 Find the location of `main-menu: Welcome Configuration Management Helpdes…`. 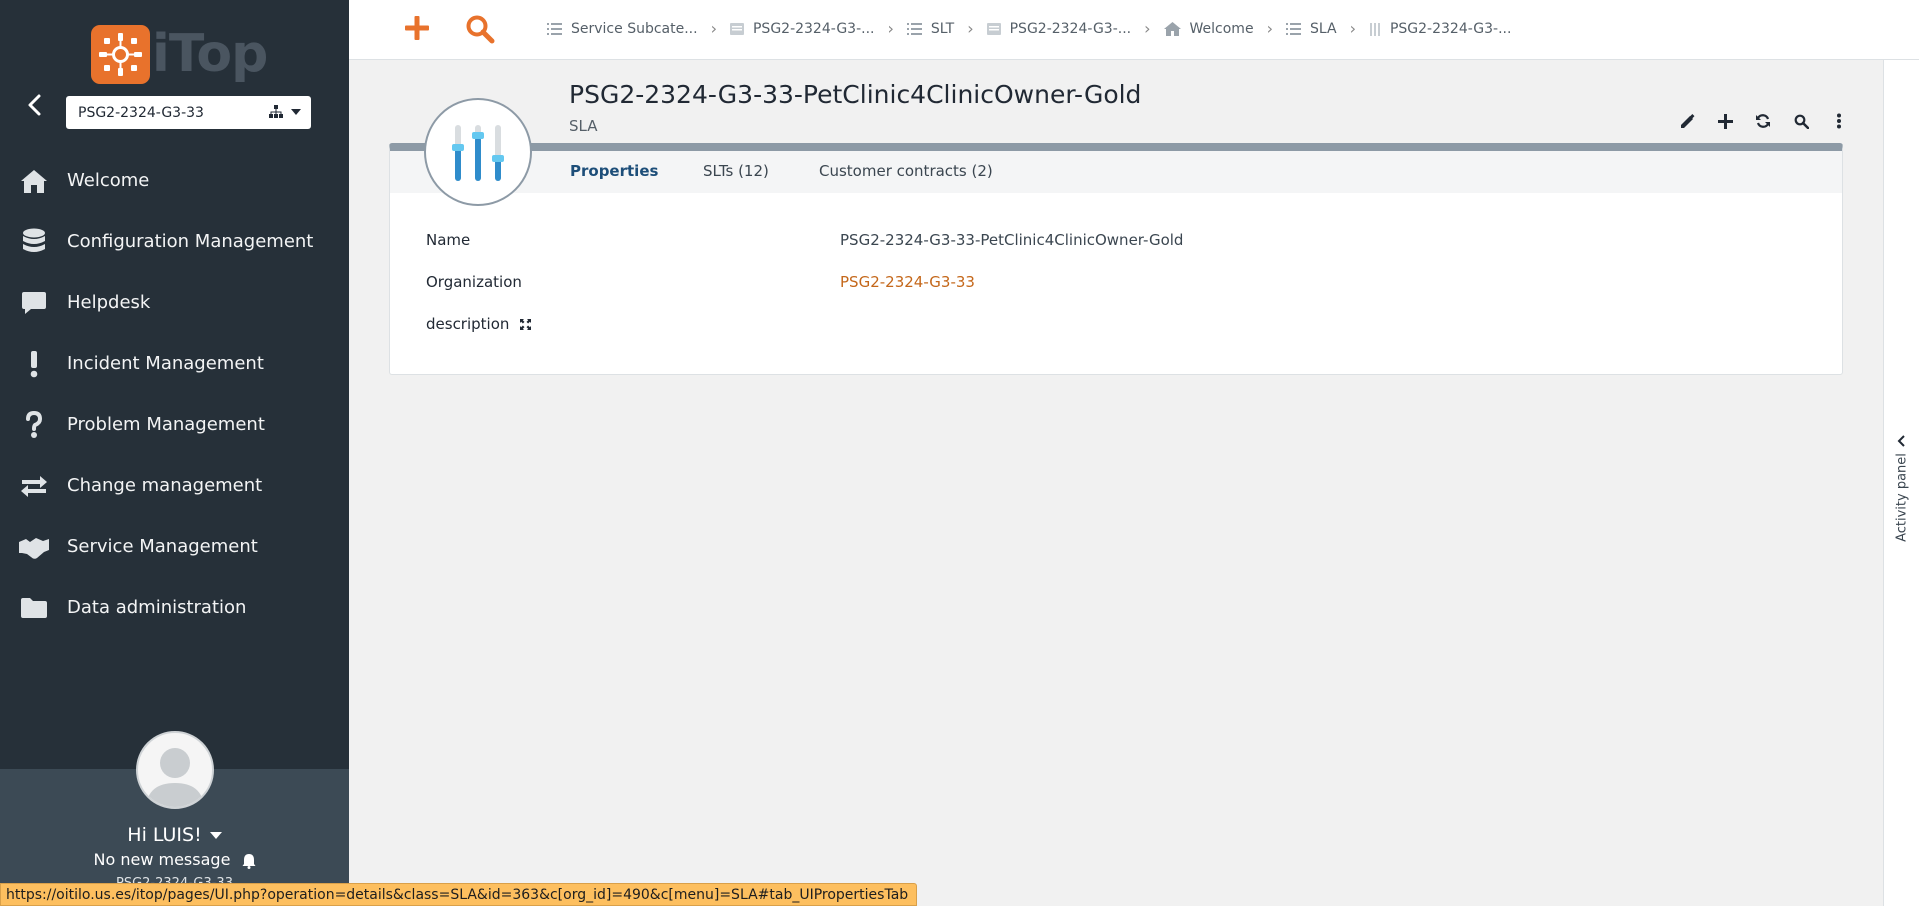

main-menu: Welcome Configuration Management Helpdes… is located at coordinates (174, 394).